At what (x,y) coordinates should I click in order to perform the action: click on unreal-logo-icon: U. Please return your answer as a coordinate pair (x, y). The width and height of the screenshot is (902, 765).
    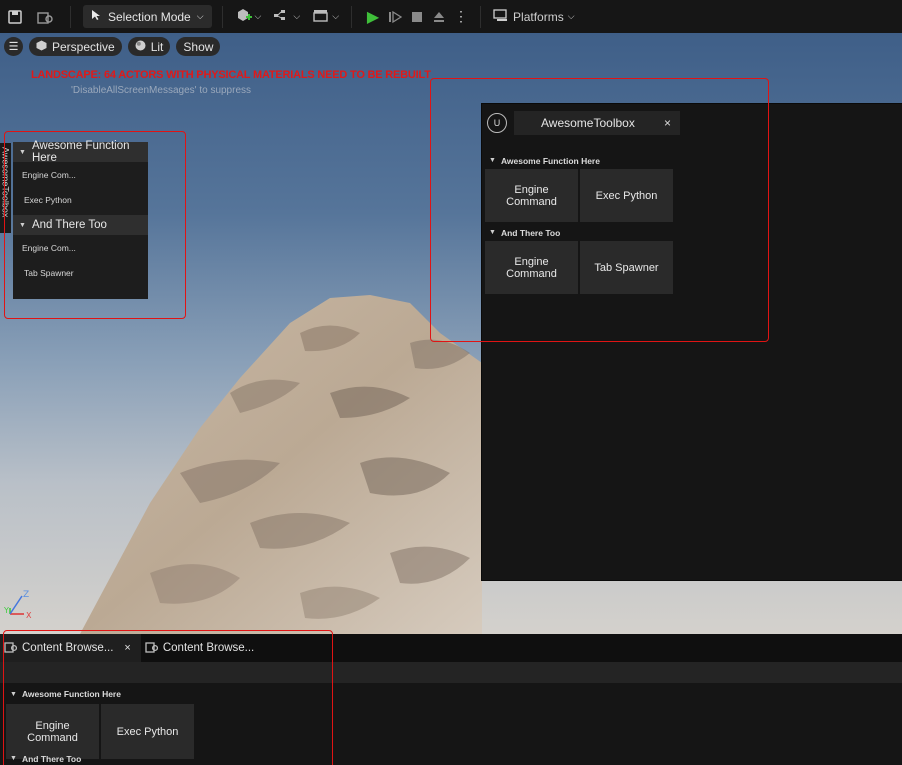
    Looking at the image, I should click on (497, 123).